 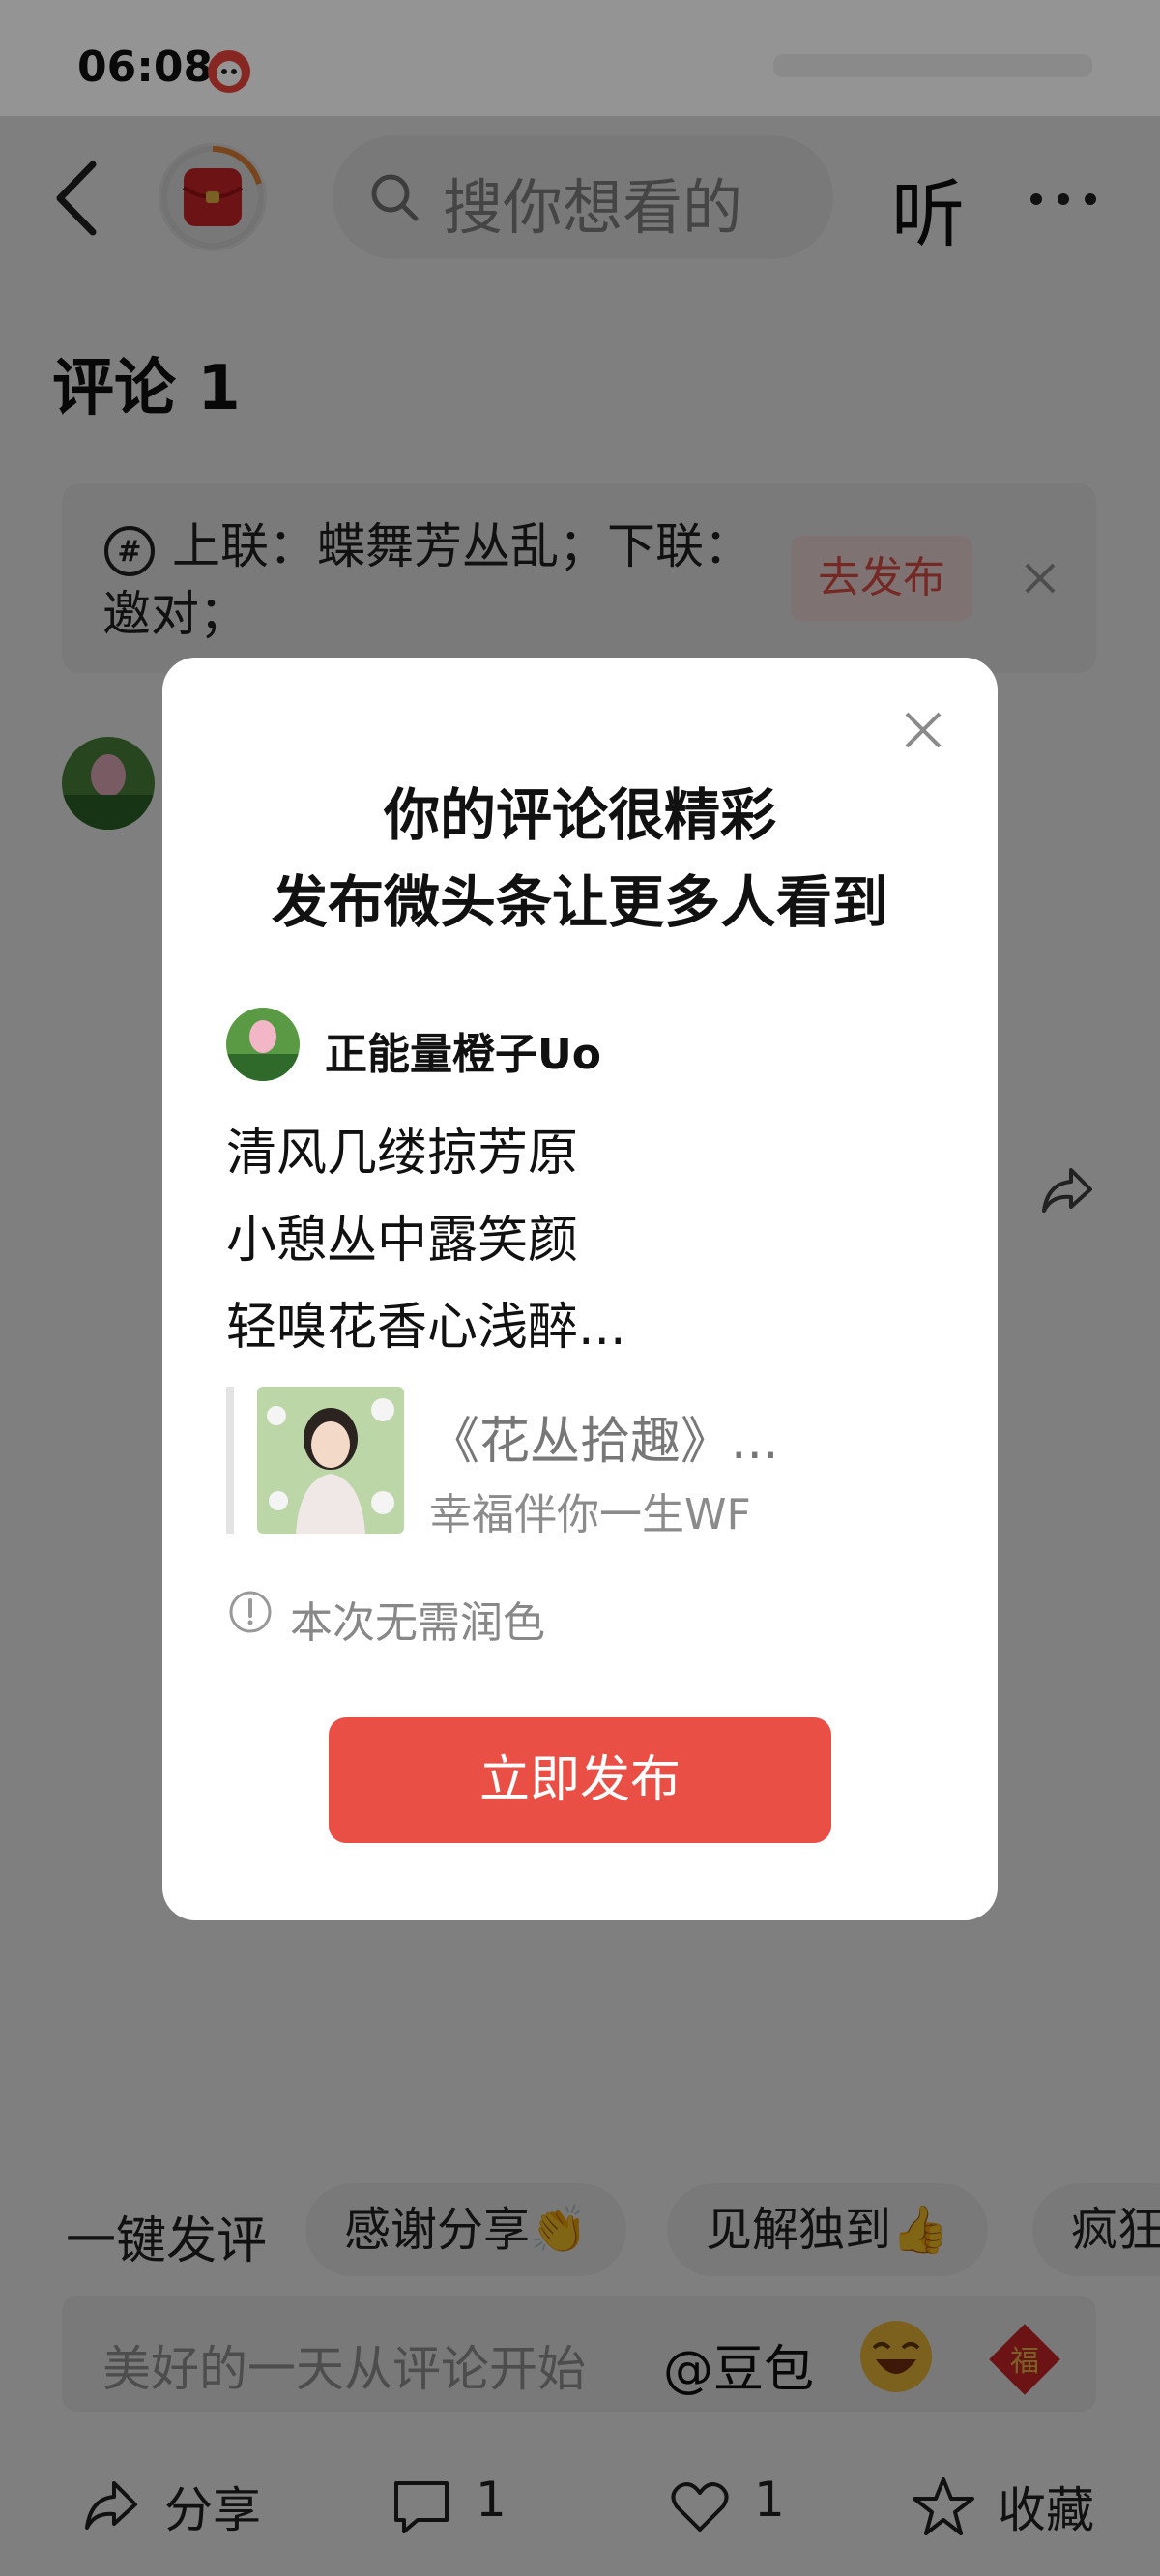 What do you see at coordinates (580, 1780) in the screenshot?
I see `publish-now-button: 立即发布` at bounding box center [580, 1780].